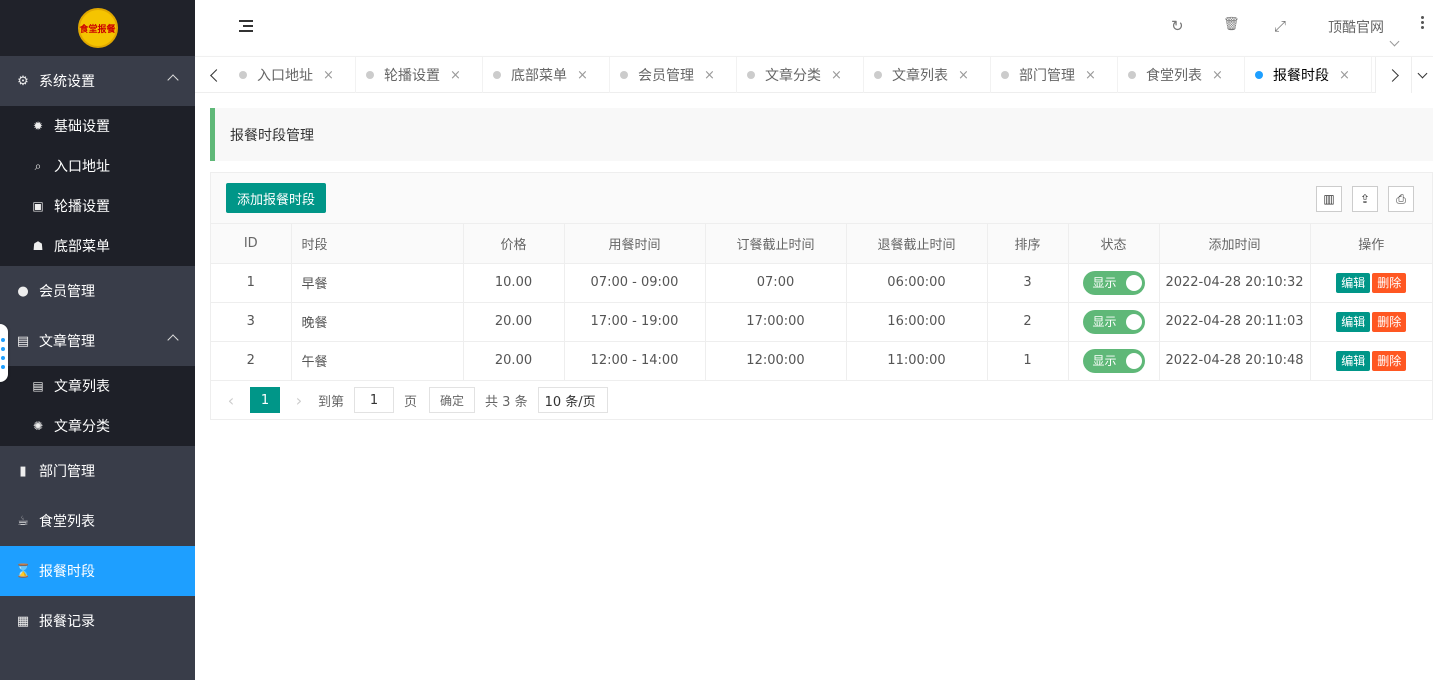 The height and width of the screenshot is (680, 1433). I want to click on tab-department-management: 部门管理 ×, so click(1054, 75).